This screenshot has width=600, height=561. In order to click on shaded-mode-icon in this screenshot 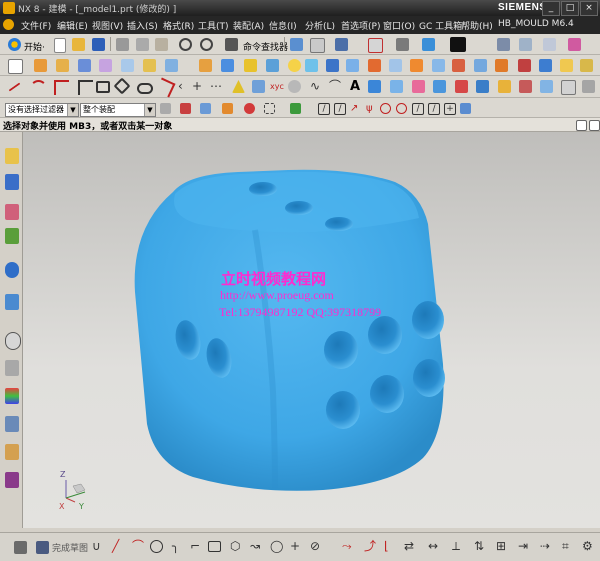, I will do `click(458, 44)`.